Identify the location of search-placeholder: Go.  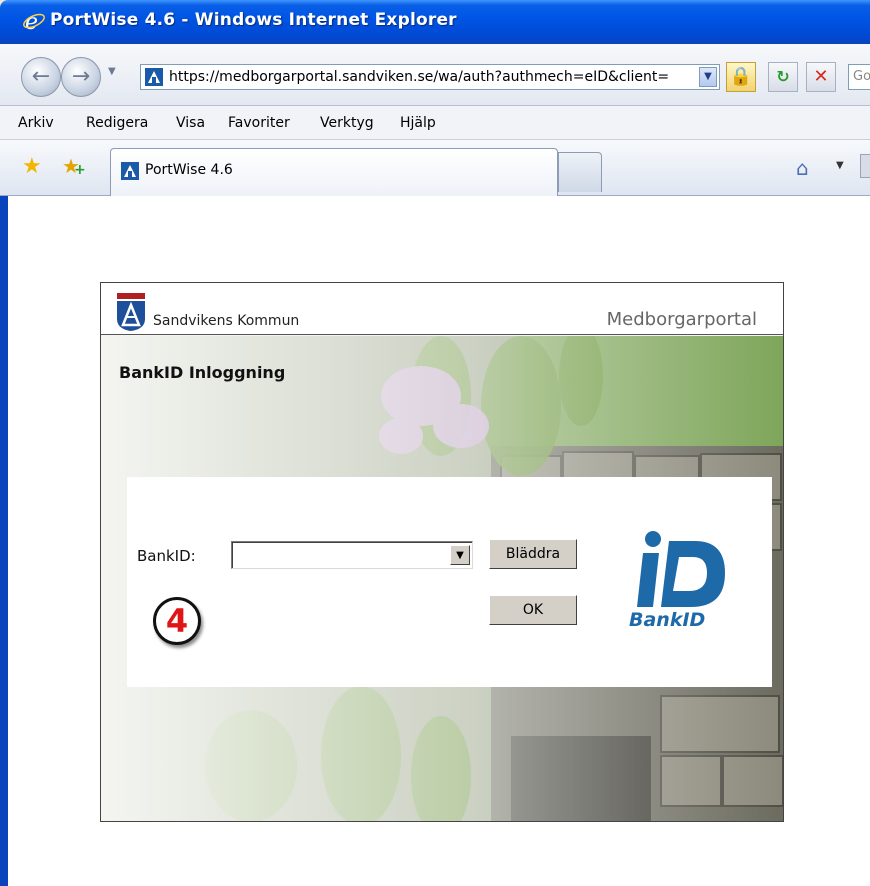
(861, 76).